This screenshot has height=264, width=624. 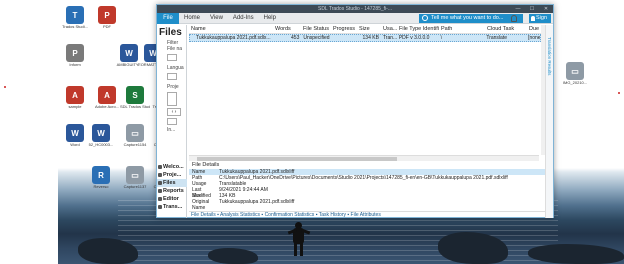 What do you see at coordinates (135, 106) in the screenshot?
I see `desktop-icon-label: SDL Trados Studio` at bounding box center [135, 106].